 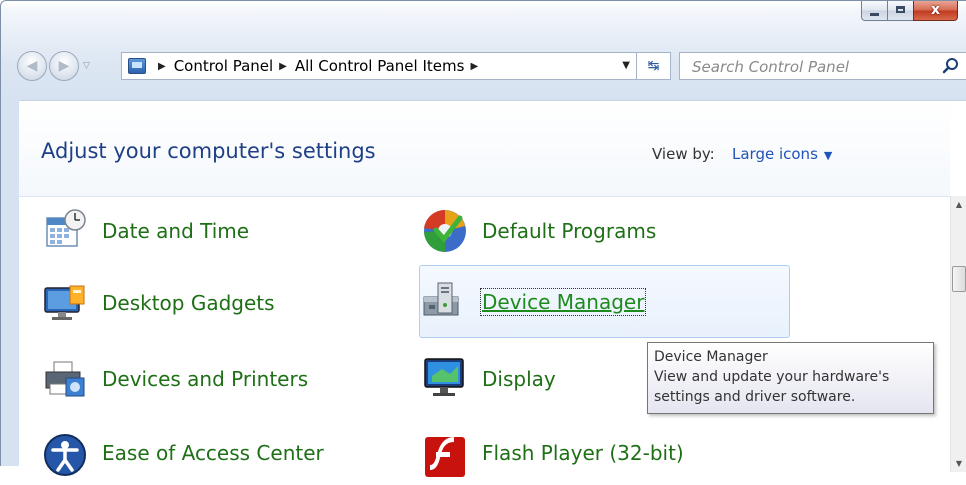 I want to click on item-label: Device Manager, so click(x=563, y=301).